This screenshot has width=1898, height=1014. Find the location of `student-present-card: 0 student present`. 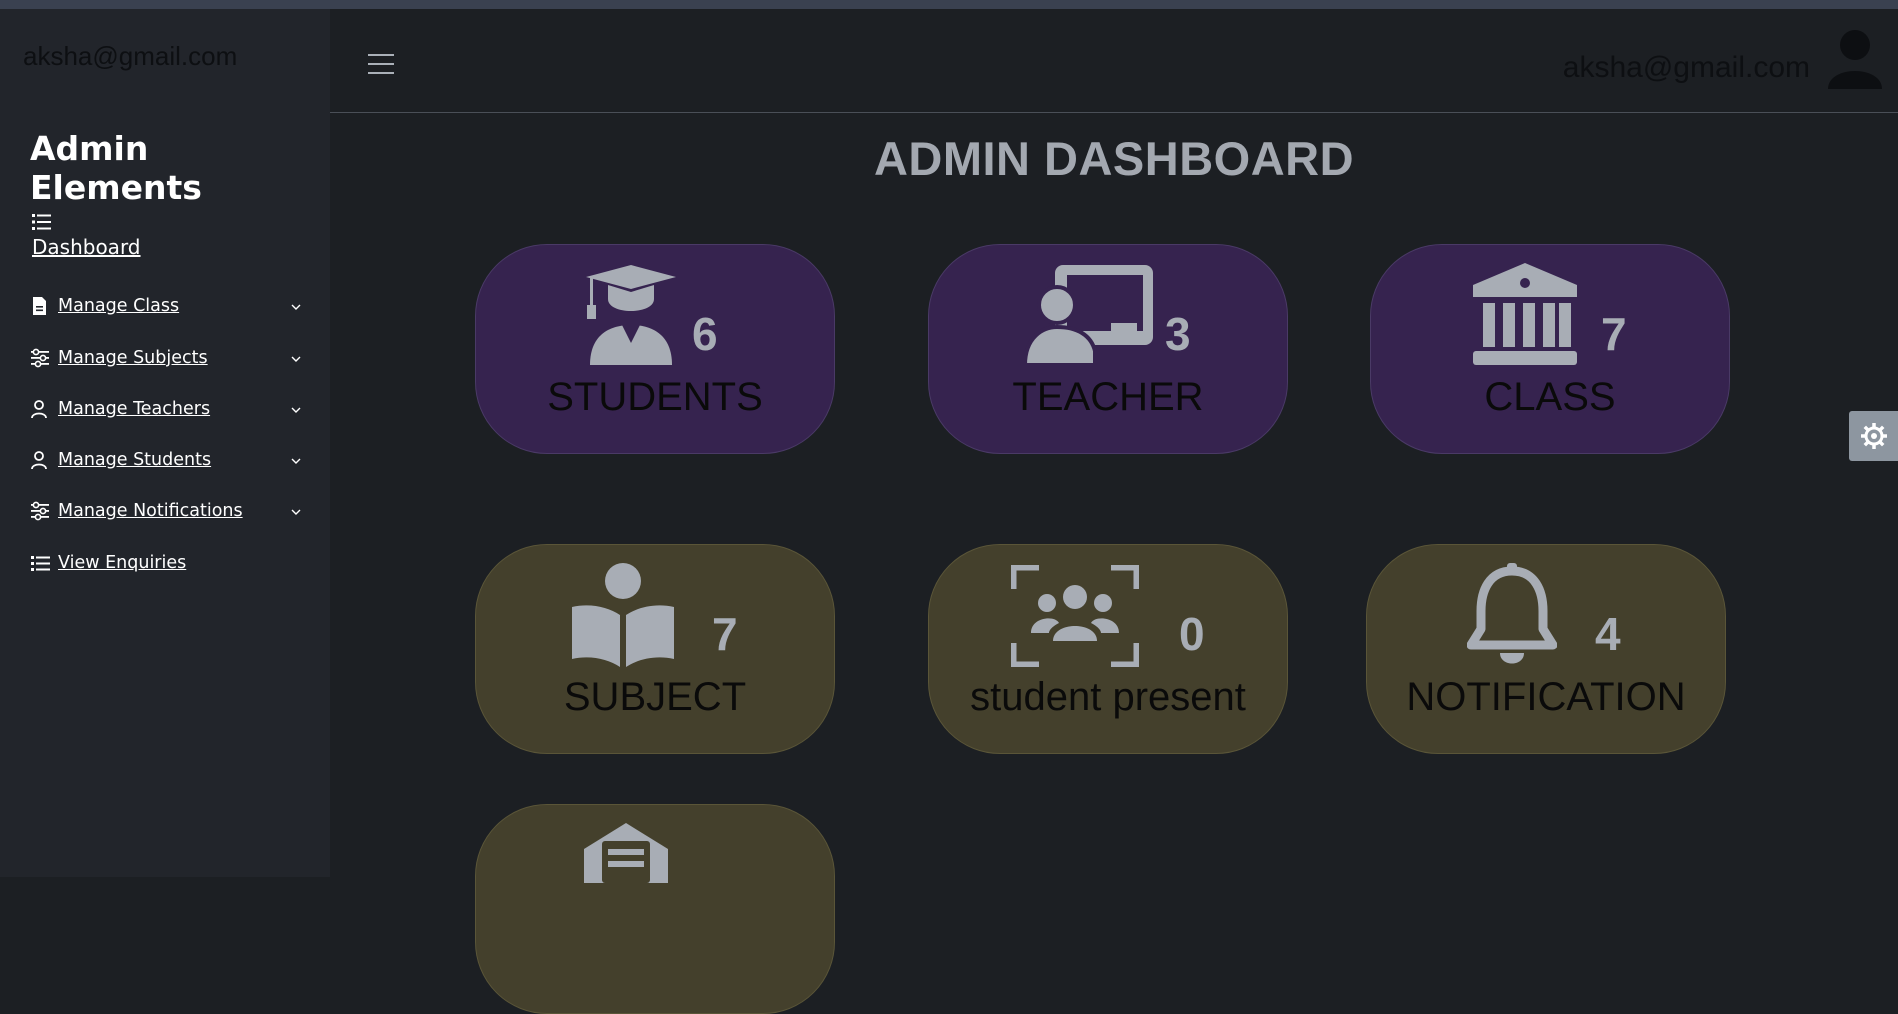

student-present-card: 0 student present is located at coordinates (1108, 649).